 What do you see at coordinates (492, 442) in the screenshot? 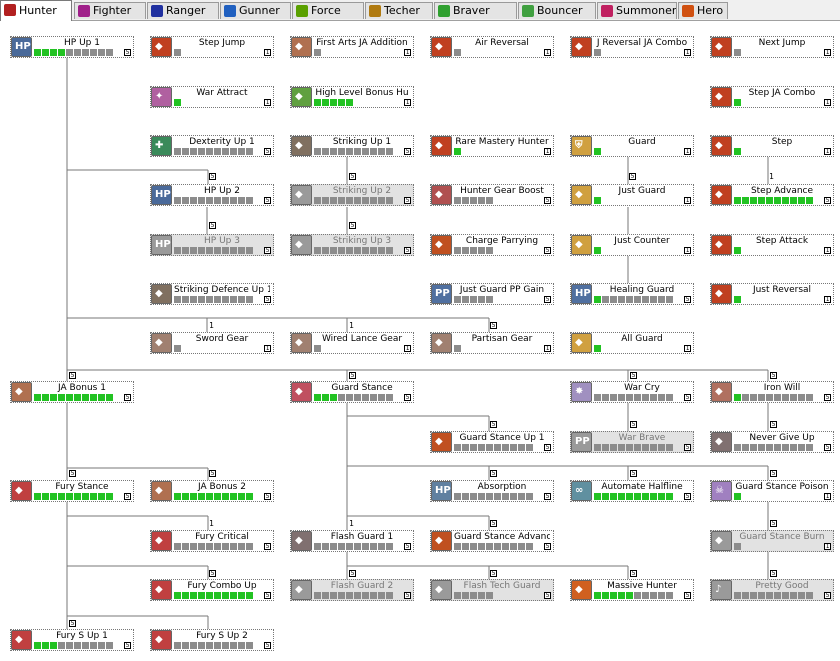
I see `skill-node-guard-stance-up-1: ◆ Guard Stance Up 15` at bounding box center [492, 442].